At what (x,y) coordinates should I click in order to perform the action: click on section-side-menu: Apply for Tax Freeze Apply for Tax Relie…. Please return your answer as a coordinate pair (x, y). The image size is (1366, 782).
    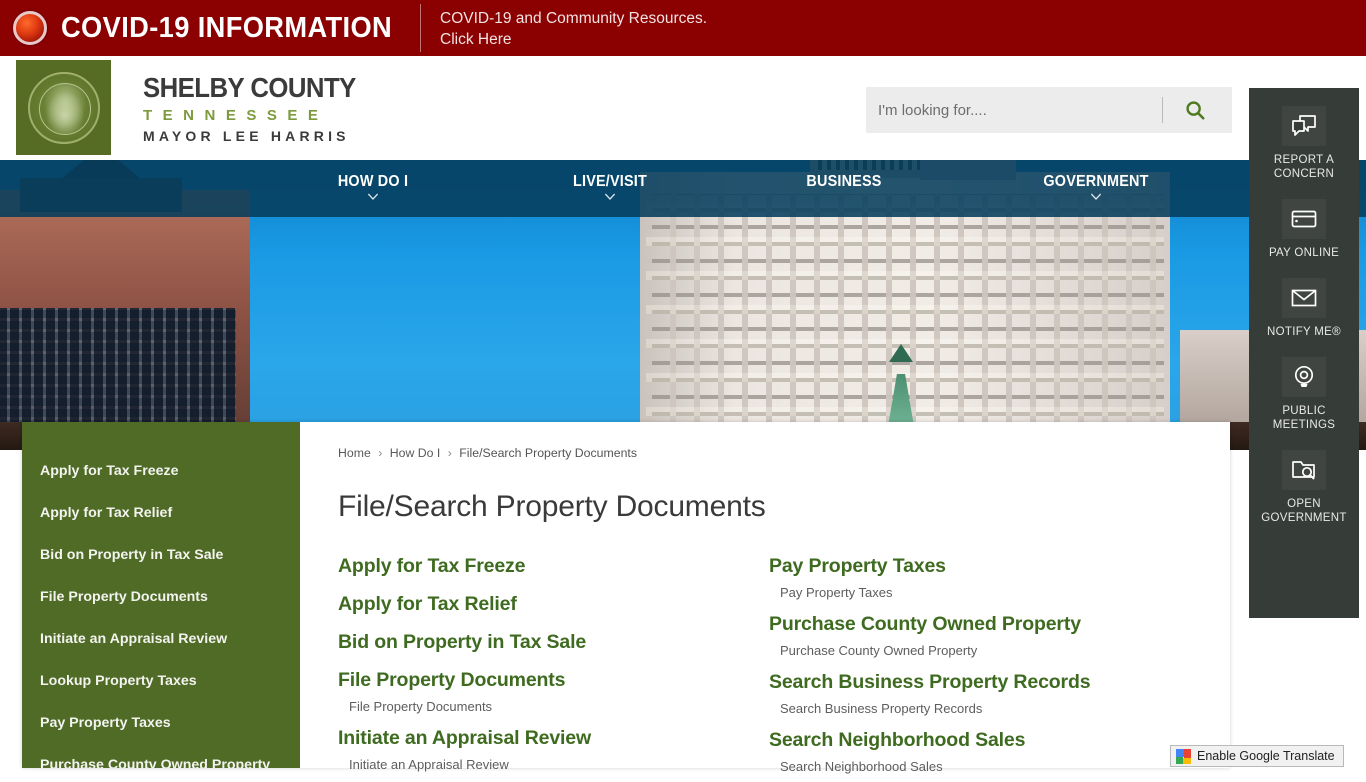
    Looking at the image, I should click on (161, 595).